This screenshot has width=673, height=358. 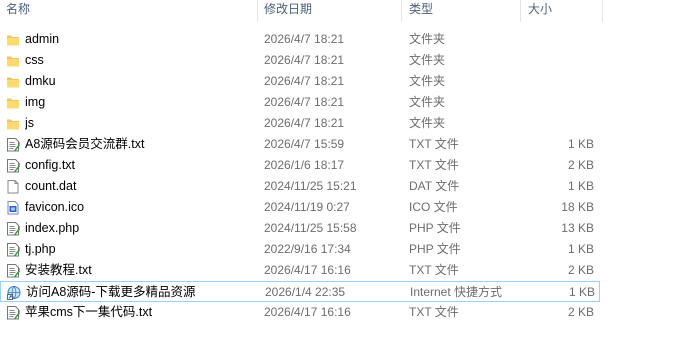 I want to click on file-modified-date: 2022/9/16 17:34, so click(x=307, y=249).